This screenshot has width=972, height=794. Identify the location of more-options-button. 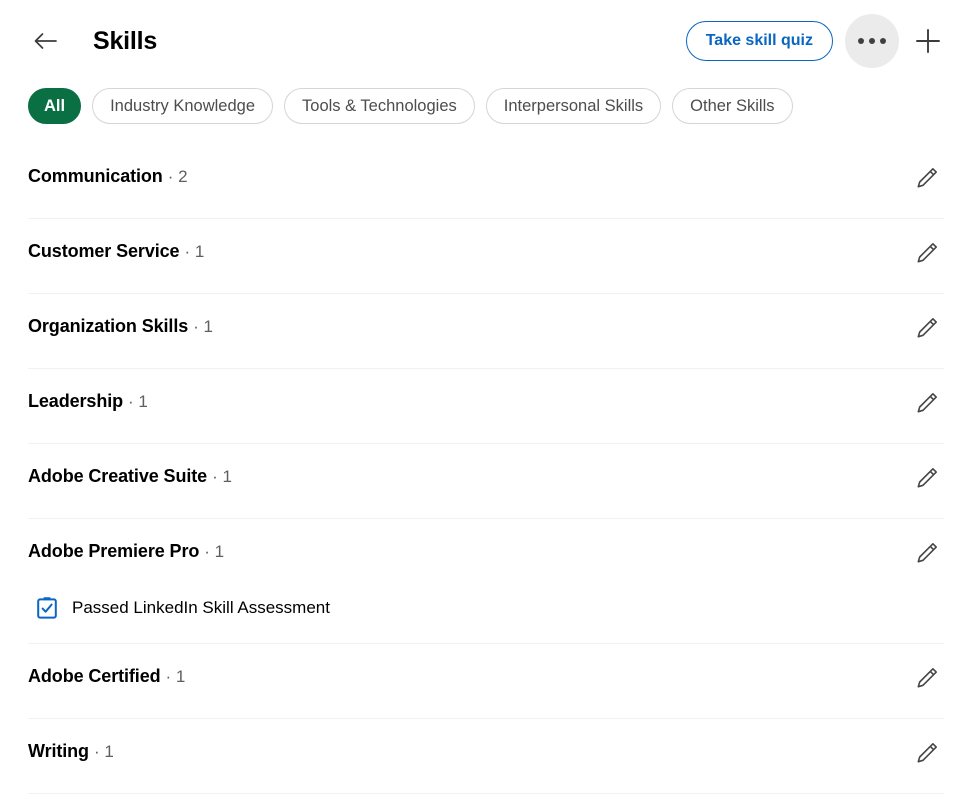
(872, 41).